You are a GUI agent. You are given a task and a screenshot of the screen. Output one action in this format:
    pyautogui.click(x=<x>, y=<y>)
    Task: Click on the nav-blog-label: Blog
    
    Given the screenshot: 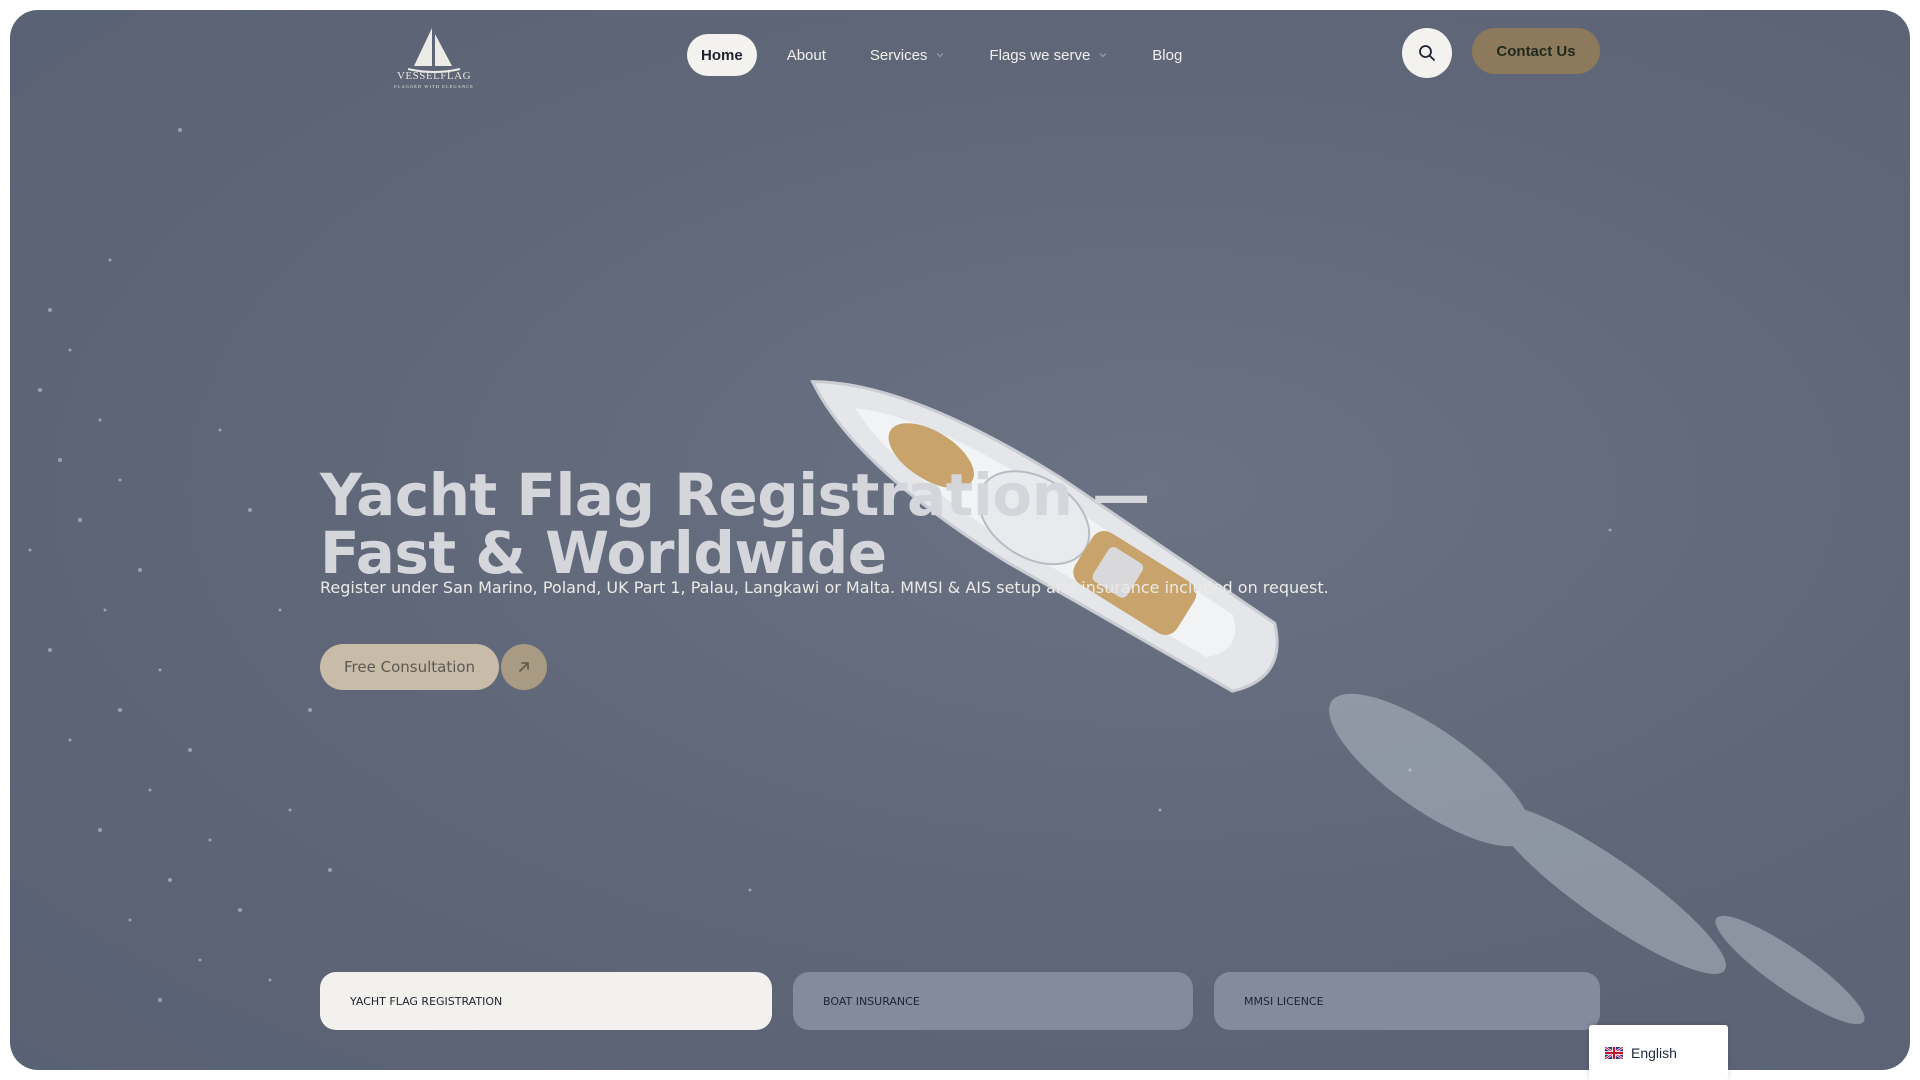 What is the action you would take?
    pyautogui.click(x=1167, y=55)
    